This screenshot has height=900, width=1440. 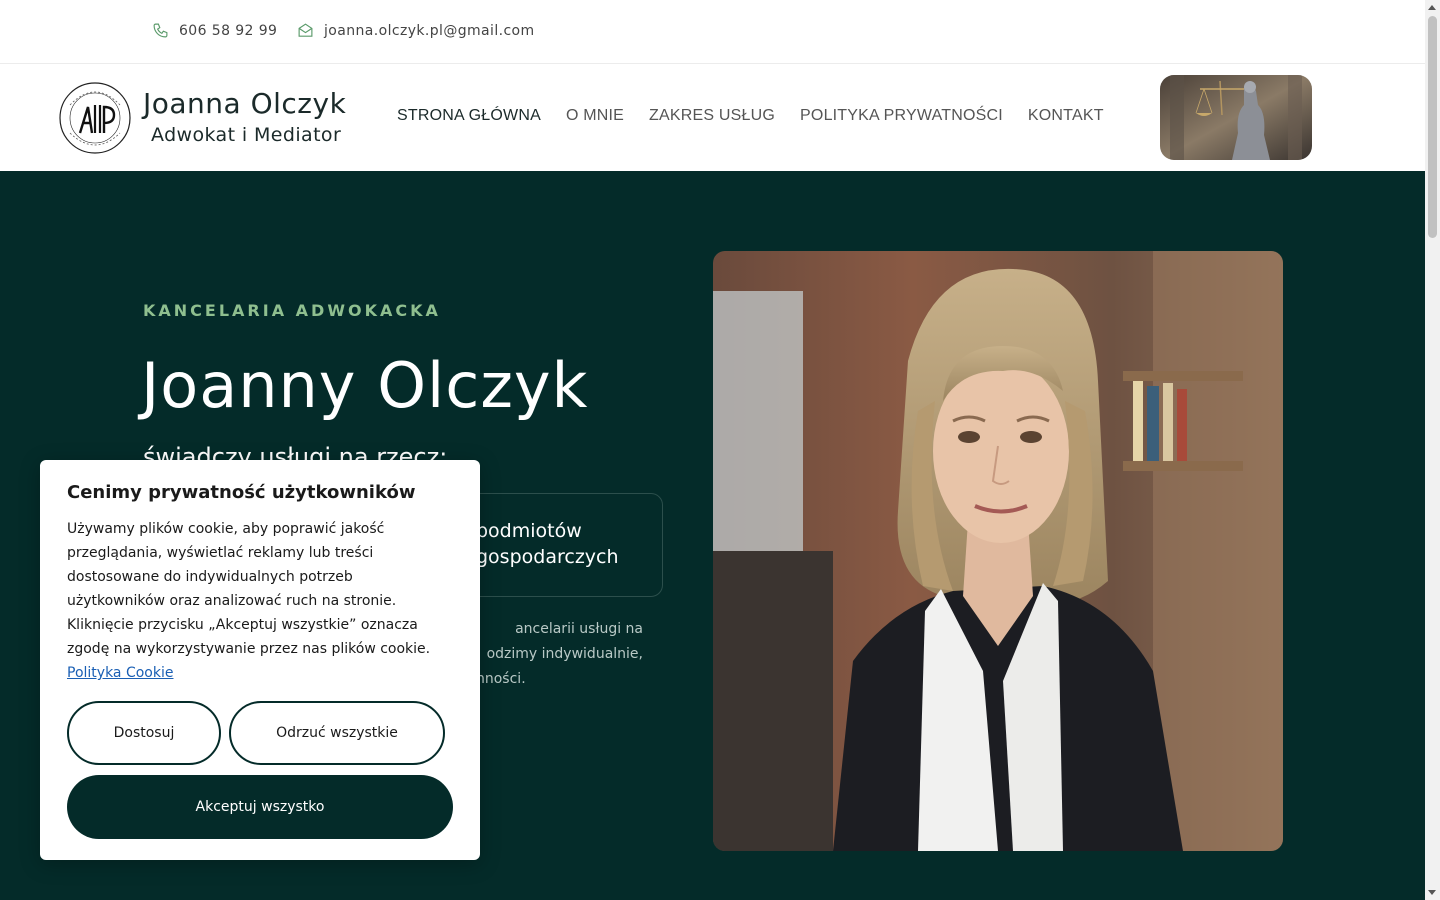 What do you see at coordinates (547, 544) in the screenshot?
I see `client-card-label: podmiotów gospodarczych` at bounding box center [547, 544].